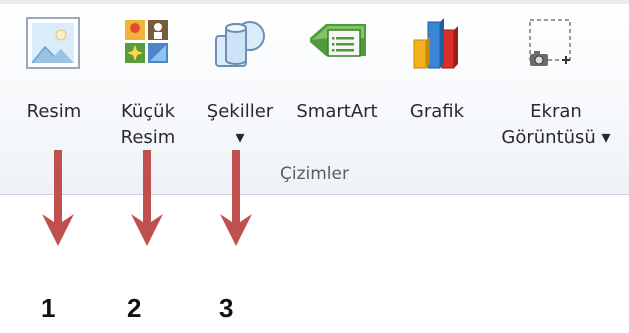 The height and width of the screenshot is (333, 629). What do you see at coordinates (54, 84) in the screenshot?
I see `picture-button: Resim` at bounding box center [54, 84].